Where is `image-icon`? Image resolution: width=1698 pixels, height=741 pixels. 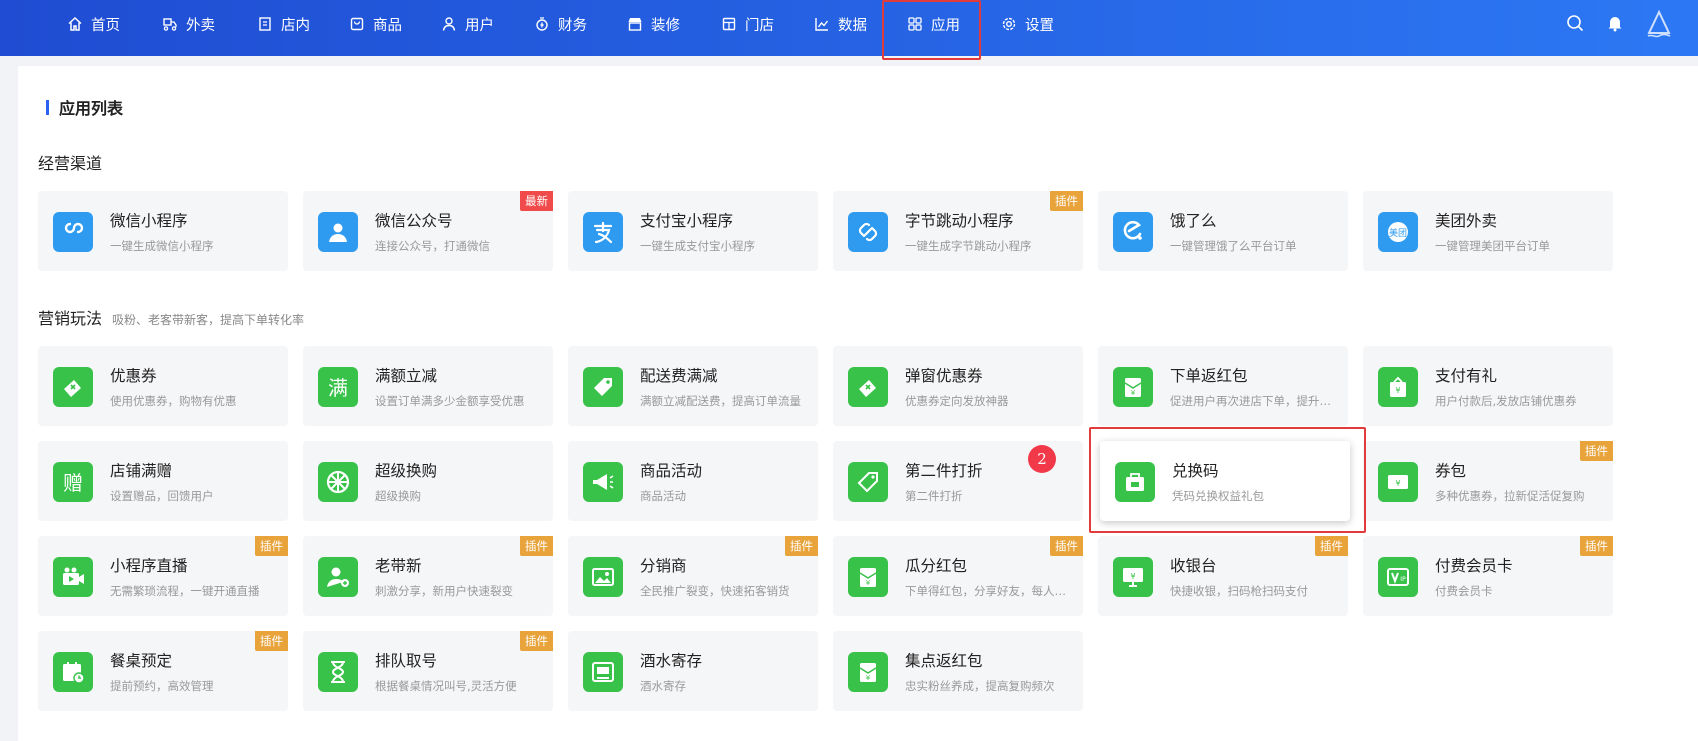 image-icon is located at coordinates (603, 577).